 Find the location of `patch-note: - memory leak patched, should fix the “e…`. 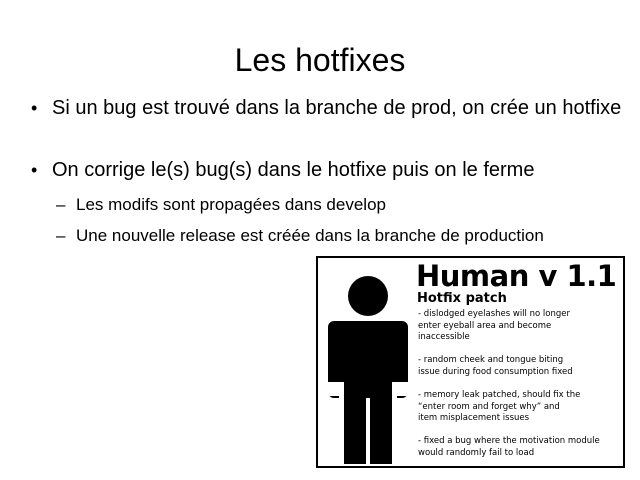

patch-note: - memory leak patched, should fix the “e… is located at coordinates (499, 406).